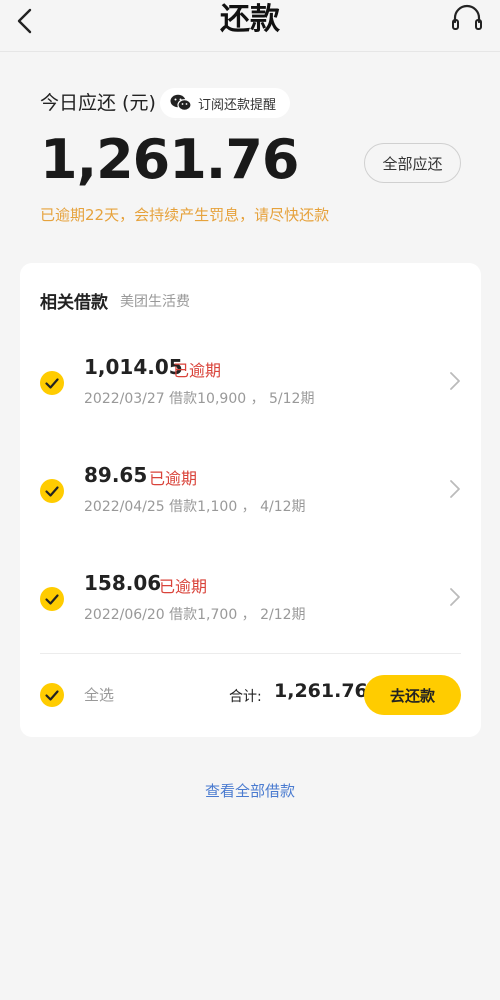 The height and width of the screenshot is (1000, 500). I want to click on repay-button: 去还款, so click(412, 695).